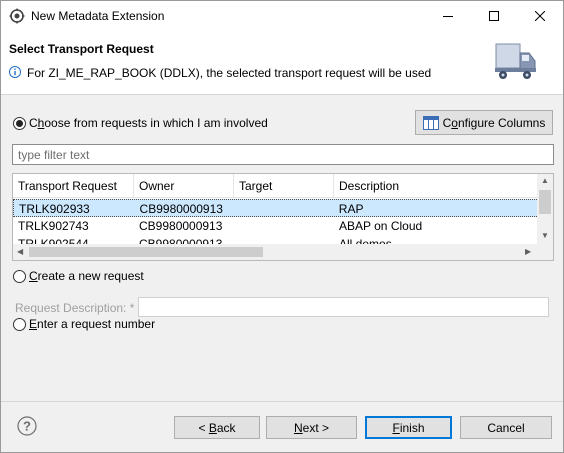  What do you see at coordinates (73, 186) in the screenshot?
I see `column-header-transport-request: Transport Request` at bounding box center [73, 186].